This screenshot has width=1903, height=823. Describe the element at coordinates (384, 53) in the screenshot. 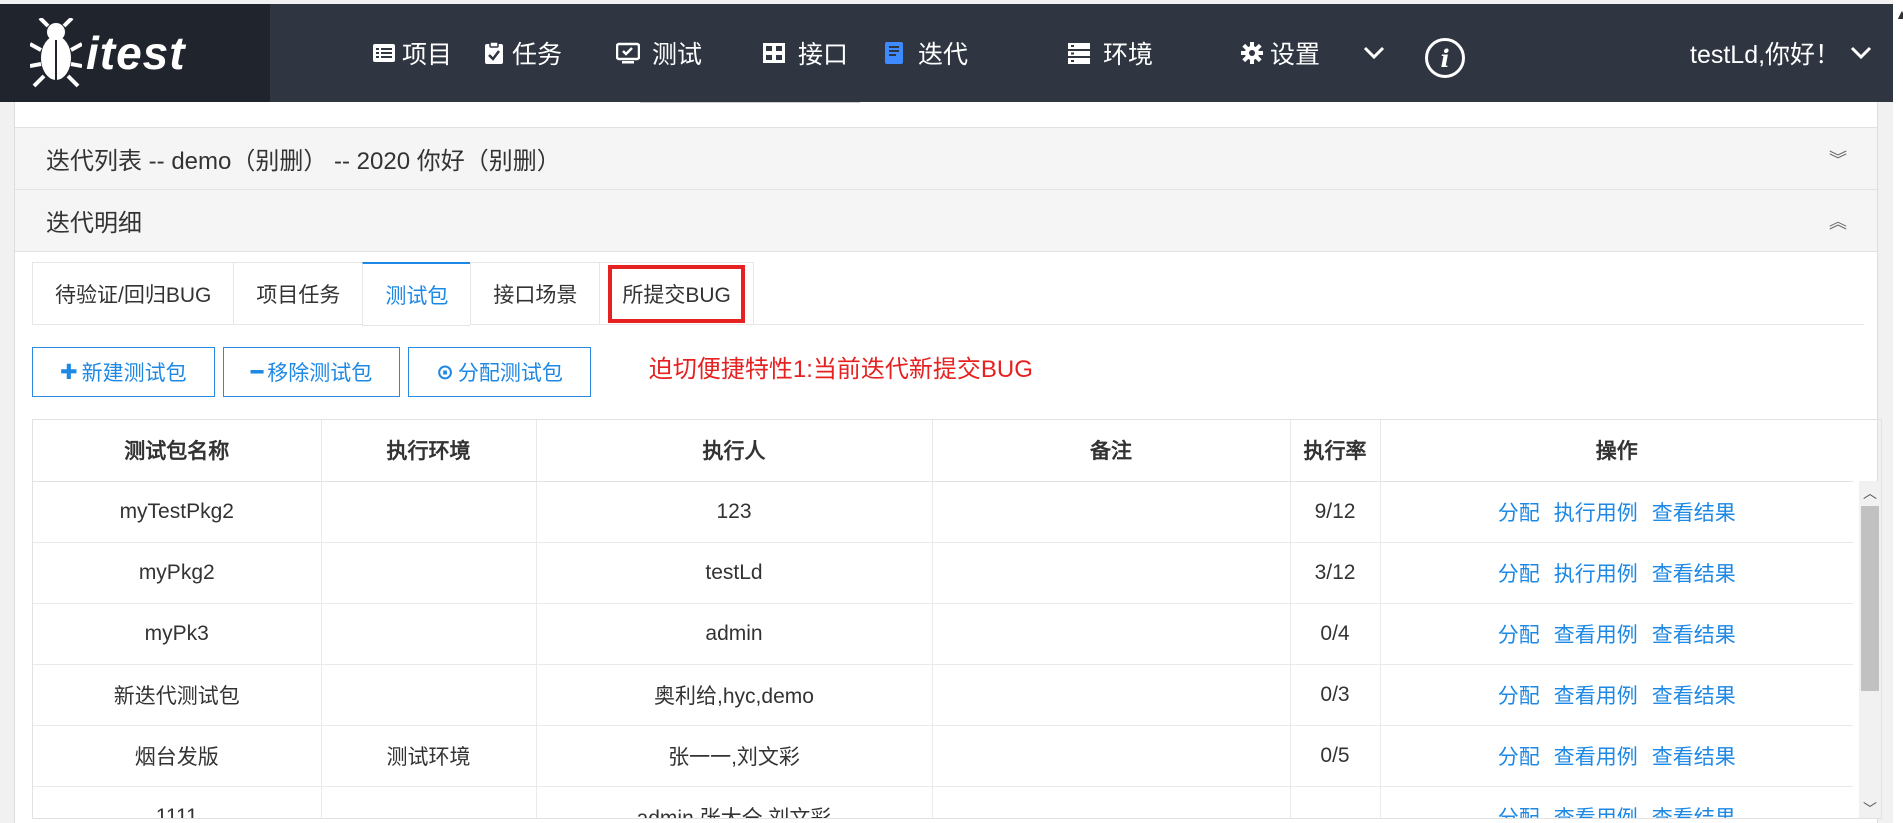

I see `list-icon` at that location.